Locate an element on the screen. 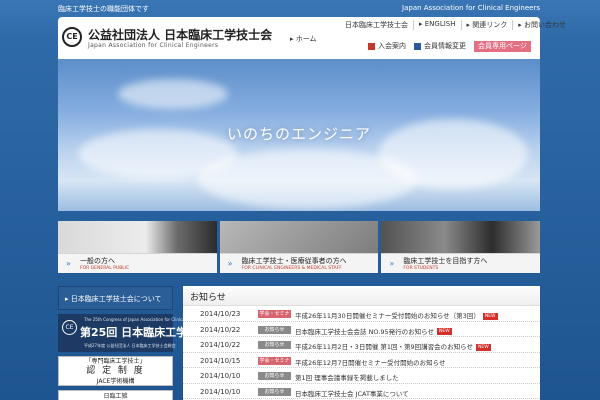 This screenshot has height=400, width=600. utility-links: 日本臨床工学技士会 ▸ ENGLISH ▸ 関連リンク ▸ お問い合わせ is located at coordinates (455, 25).